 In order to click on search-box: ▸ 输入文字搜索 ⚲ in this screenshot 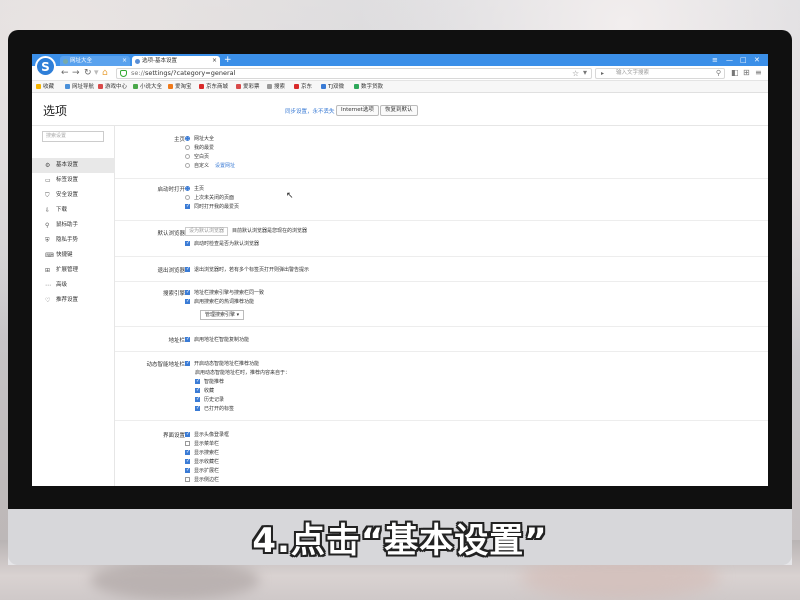, I will do `click(660, 73)`.